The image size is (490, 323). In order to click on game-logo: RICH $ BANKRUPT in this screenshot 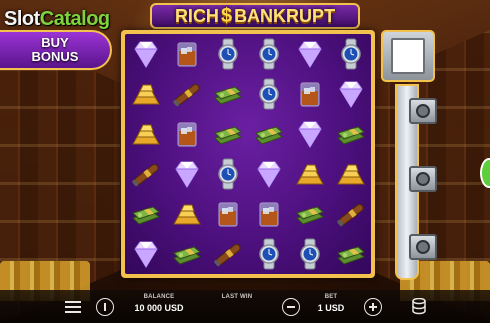, I will do `click(255, 16)`.